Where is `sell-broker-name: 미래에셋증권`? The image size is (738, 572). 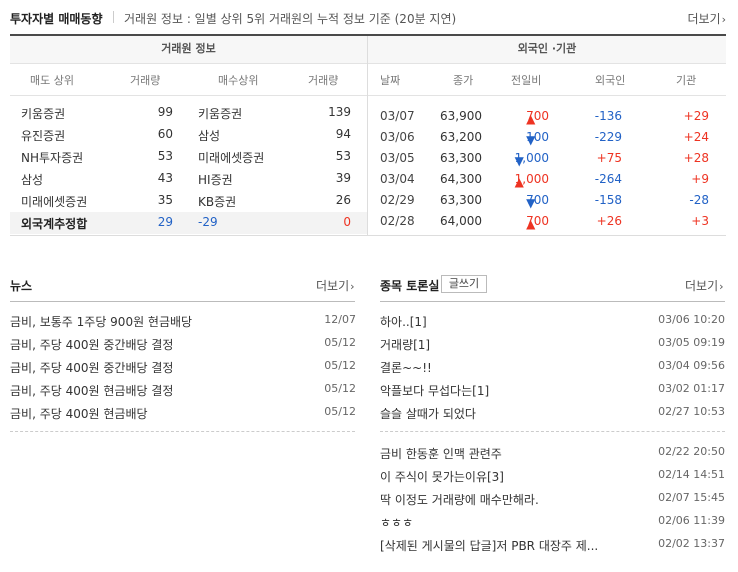
sell-broker-name: 미래에셋증권 is located at coordinates (54, 202).